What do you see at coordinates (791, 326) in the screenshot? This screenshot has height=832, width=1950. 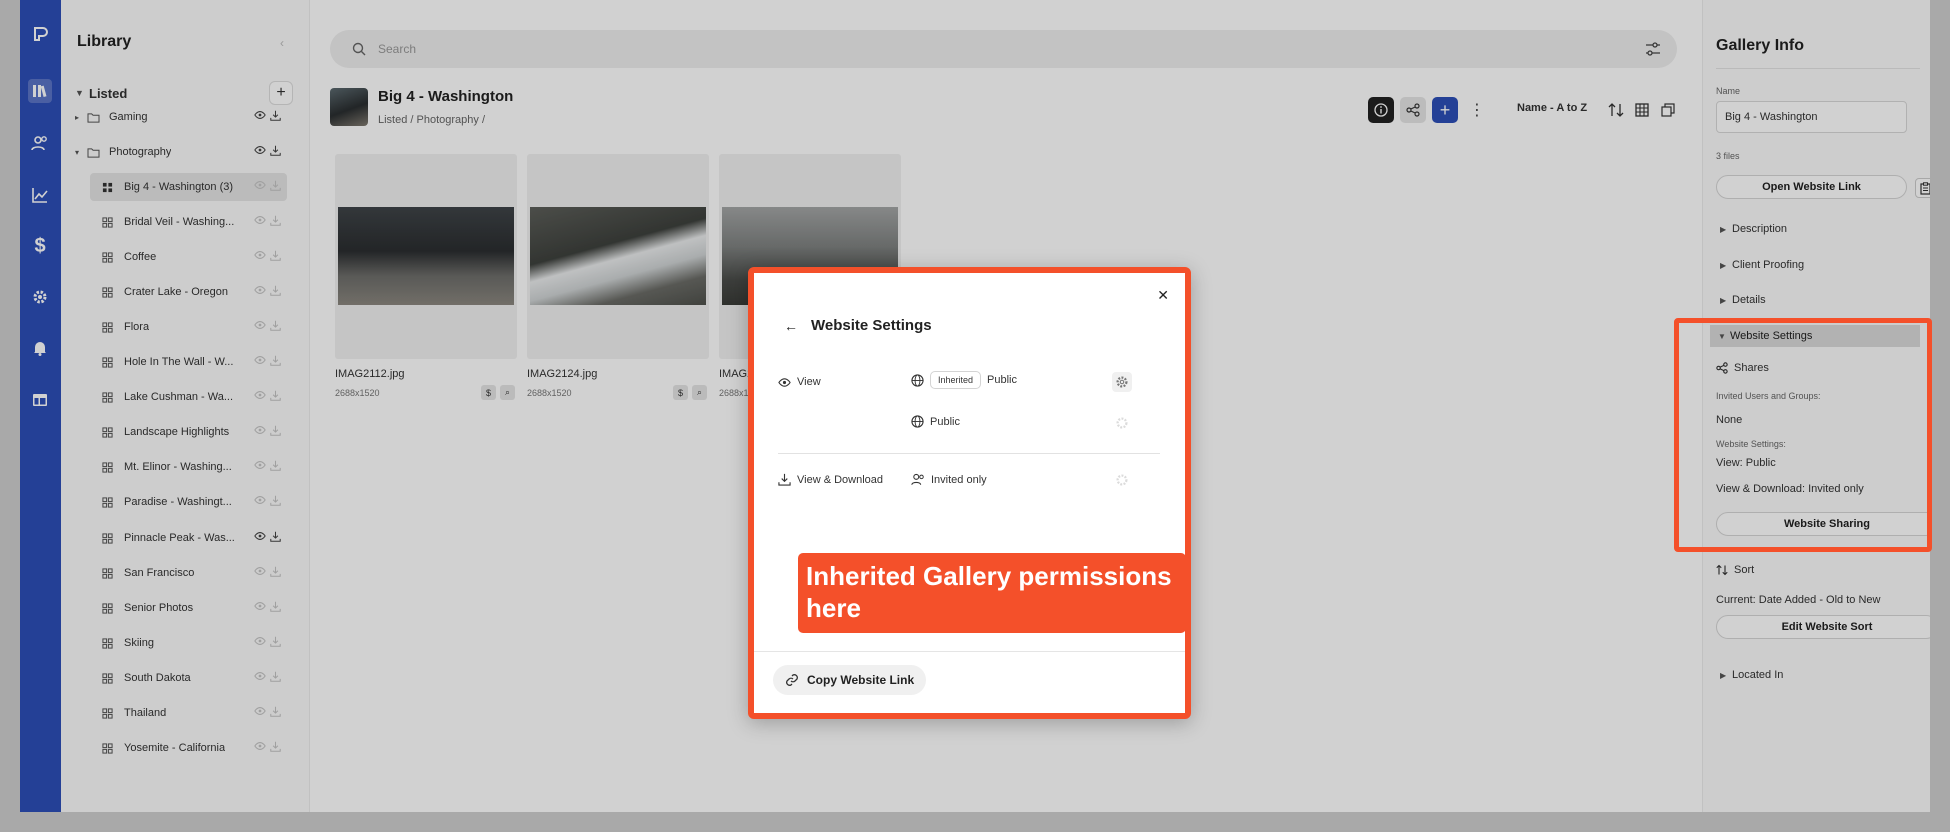 I see `back-arrow-icon: ←` at bounding box center [791, 326].